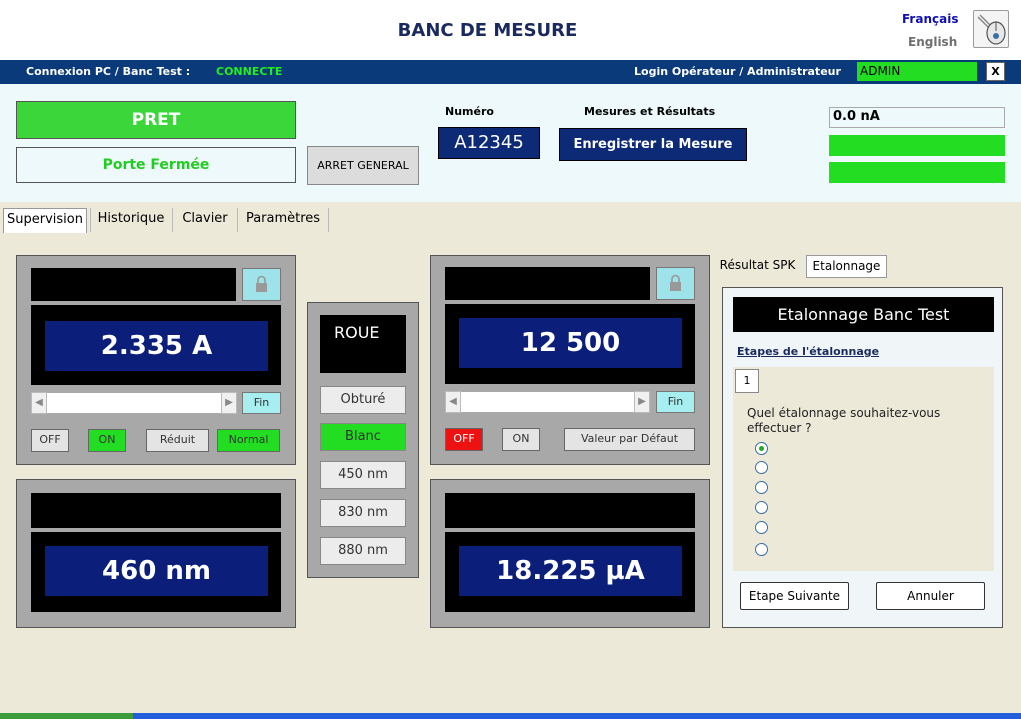 Image resolution: width=1021 pixels, height=719 pixels. I want to click on tab-clavier: Clavier, so click(205, 220).